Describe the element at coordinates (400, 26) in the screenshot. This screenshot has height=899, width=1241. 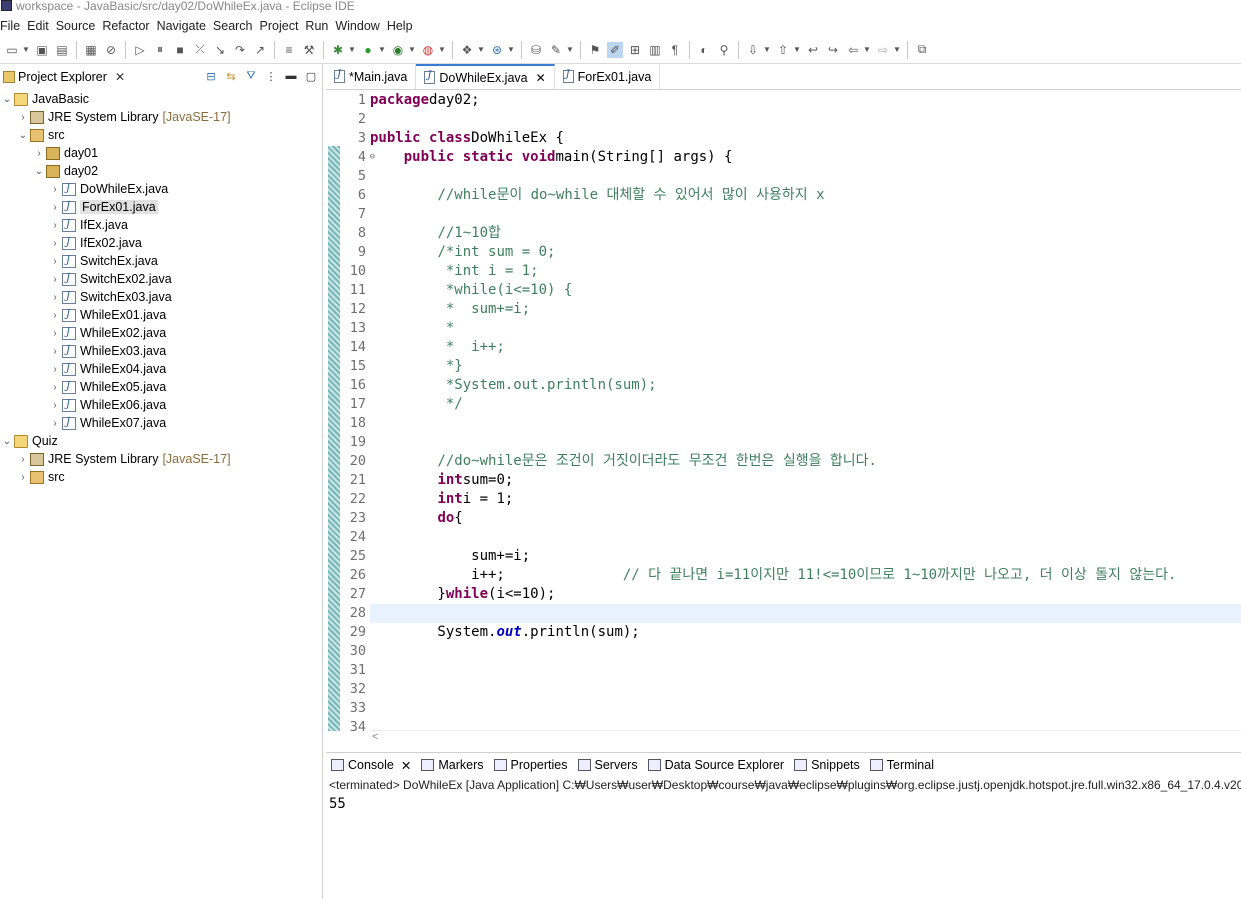
I see `menu-help: Help` at that location.